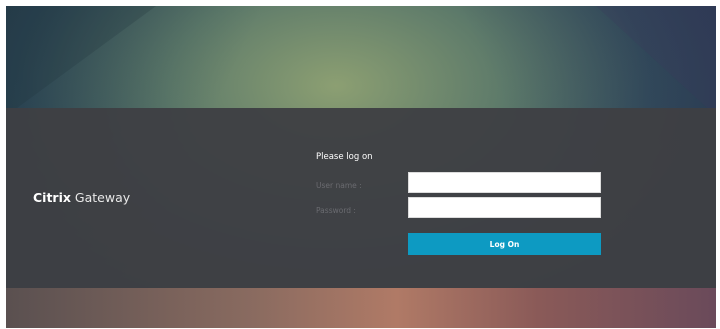 Image resolution: width=720 pixels, height=329 pixels. Describe the element at coordinates (81, 61) in the screenshot. I see `background-shard-left` at that location.